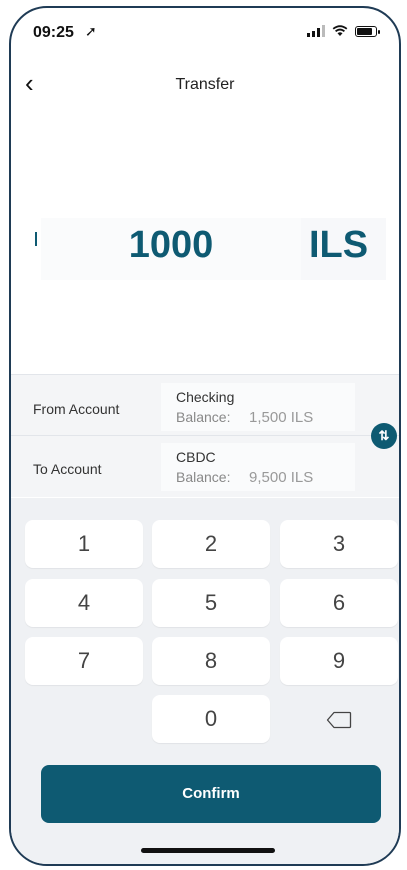 This screenshot has width=407, height=870. Describe the element at coordinates (203, 417) in the screenshot. I see `from-balance-label: Balance:` at that location.